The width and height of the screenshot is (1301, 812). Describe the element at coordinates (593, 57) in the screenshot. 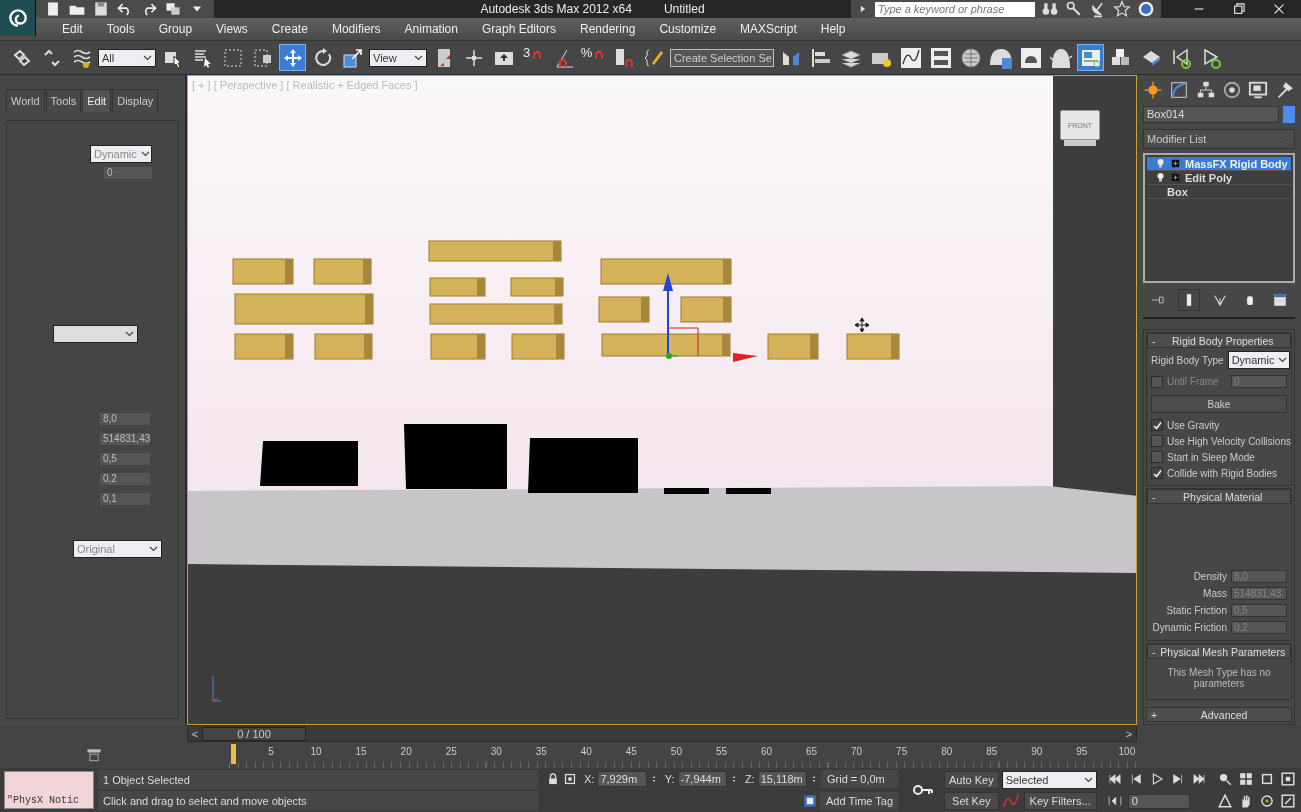

I see `snap-toggle-button: %` at that location.